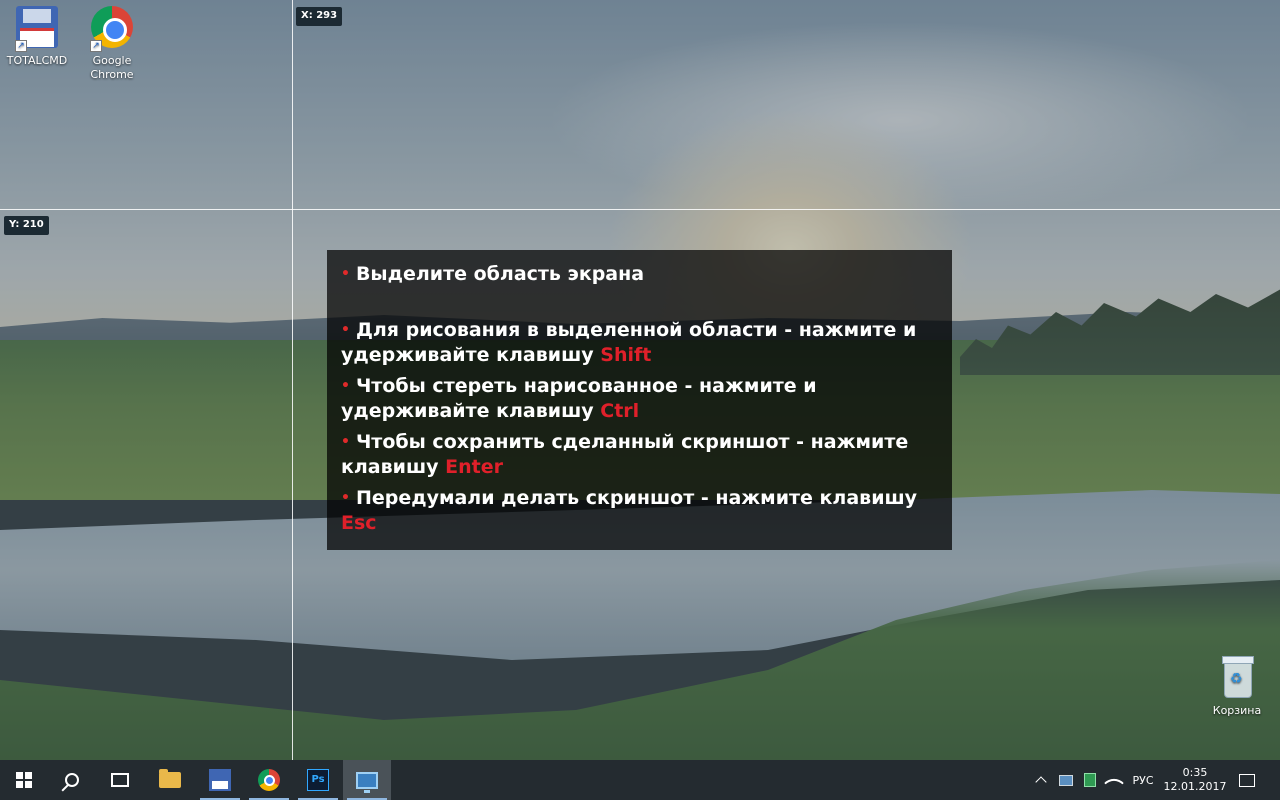  What do you see at coordinates (292, 380) in the screenshot?
I see `crosshair-vertical-line` at bounding box center [292, 380].